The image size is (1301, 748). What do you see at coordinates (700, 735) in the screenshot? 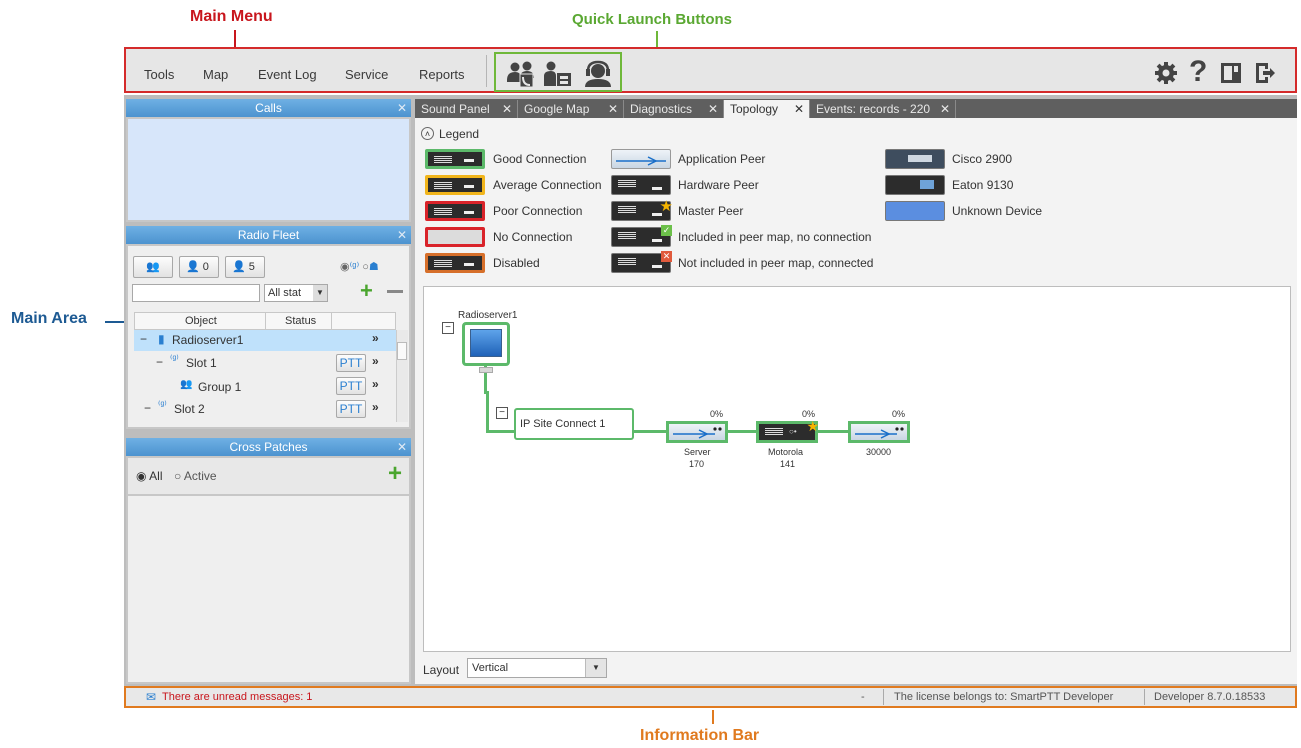
I see `annotation-information-bar: Information Bar` at bounding box center [700, 735].